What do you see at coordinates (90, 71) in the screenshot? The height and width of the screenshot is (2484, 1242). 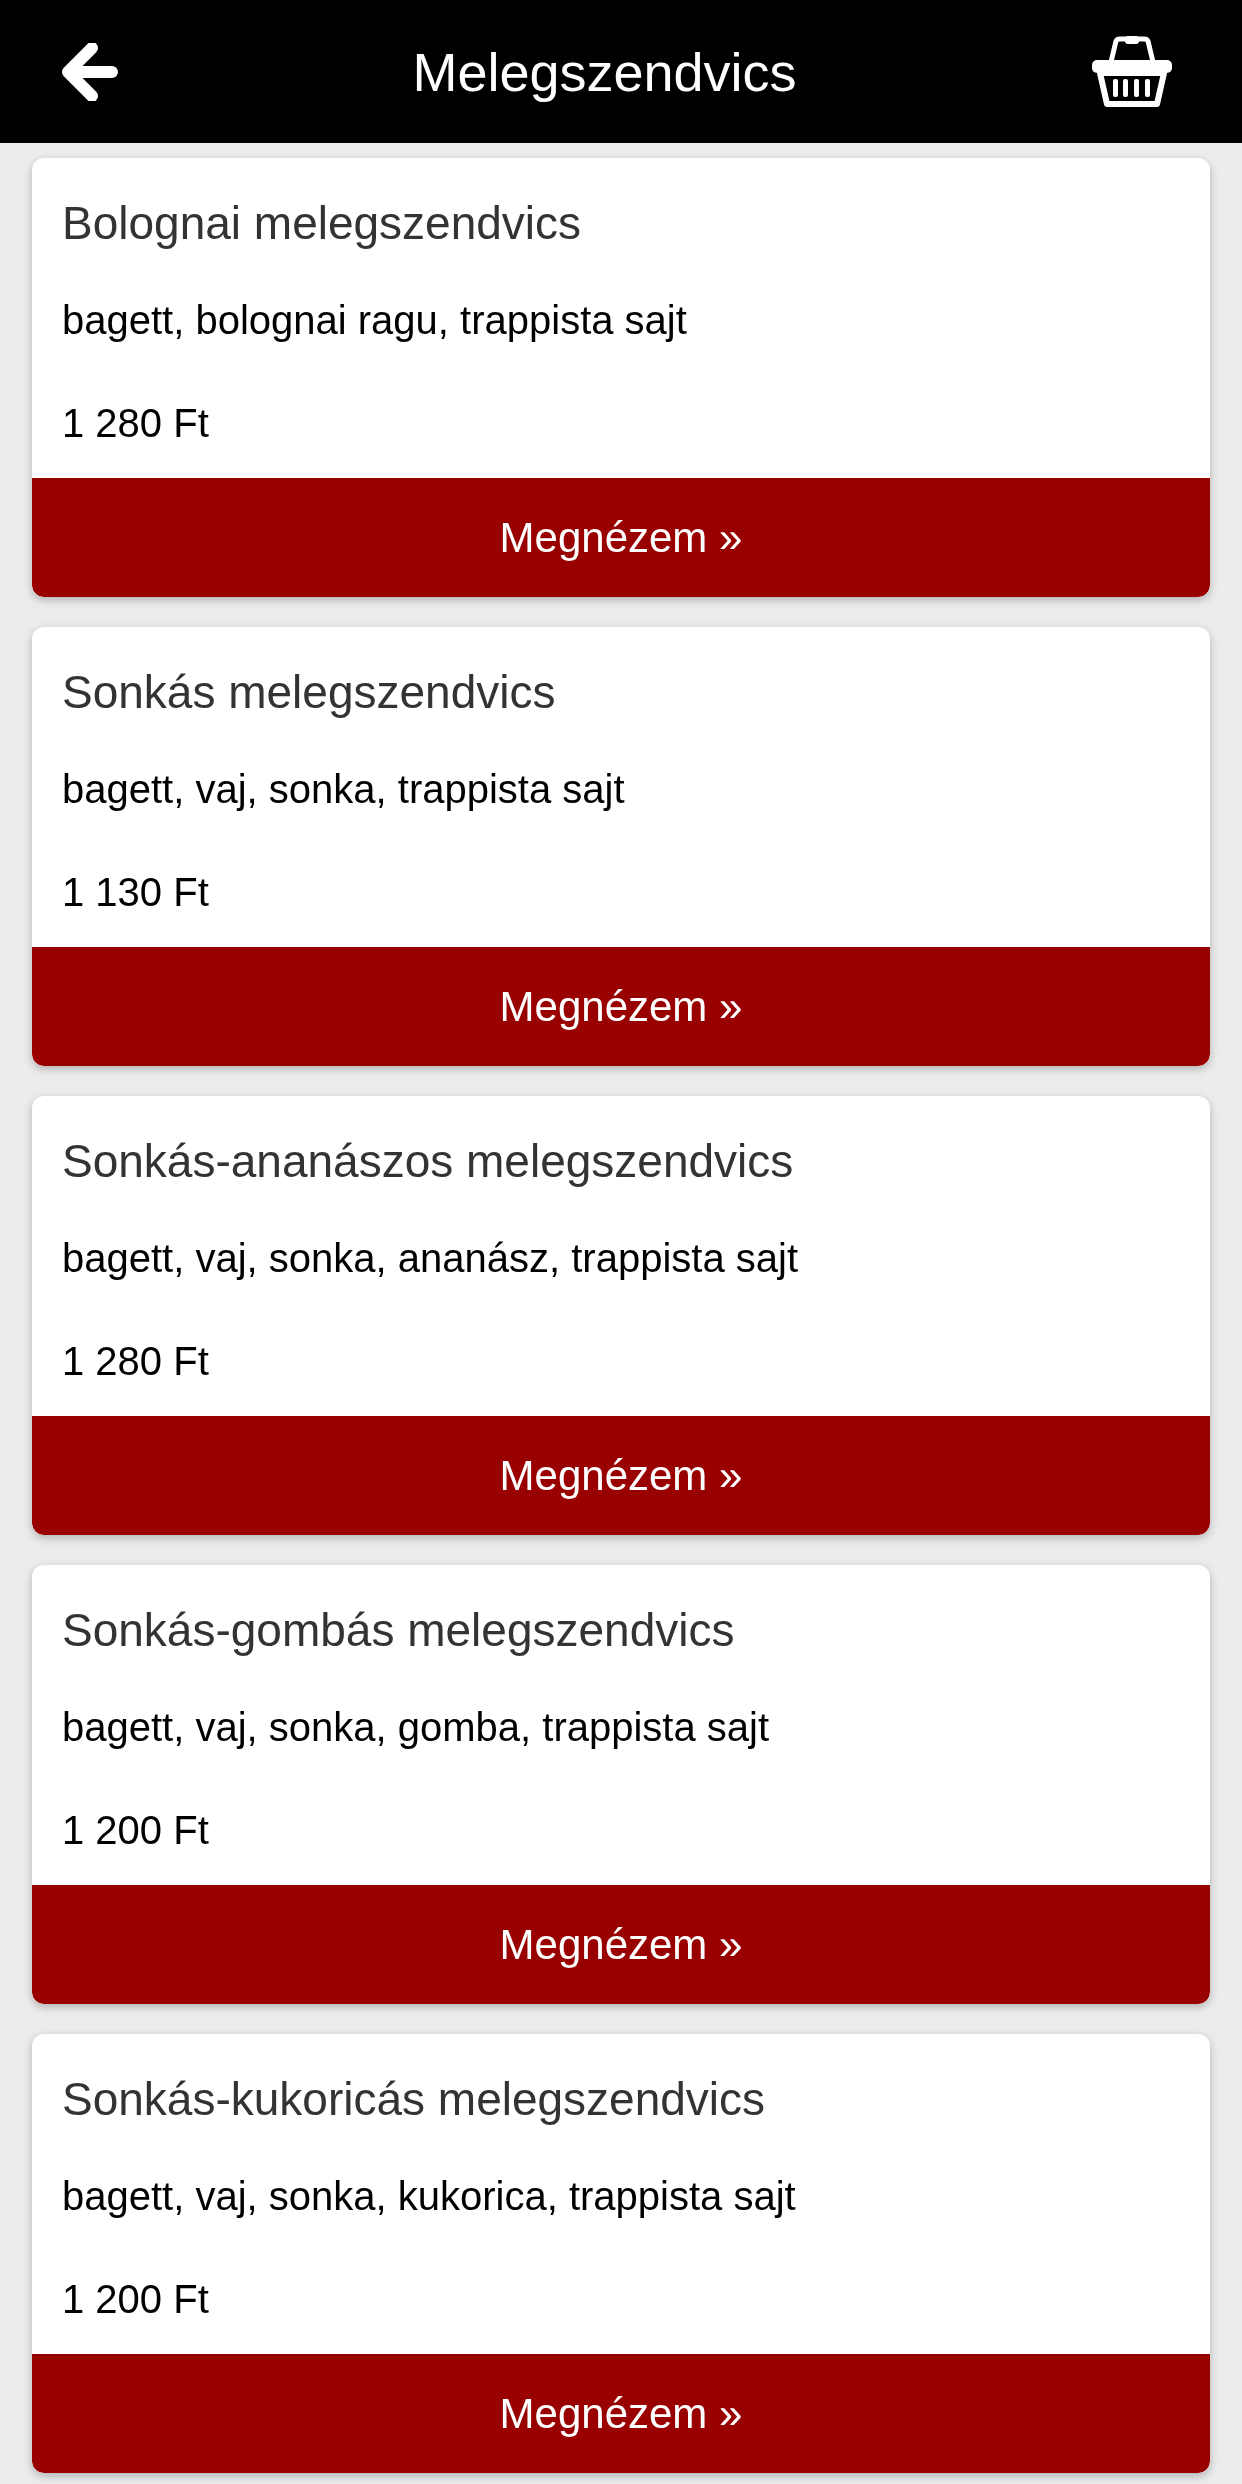 I see `back-arrow-icon` at bounding box center [90, 71].